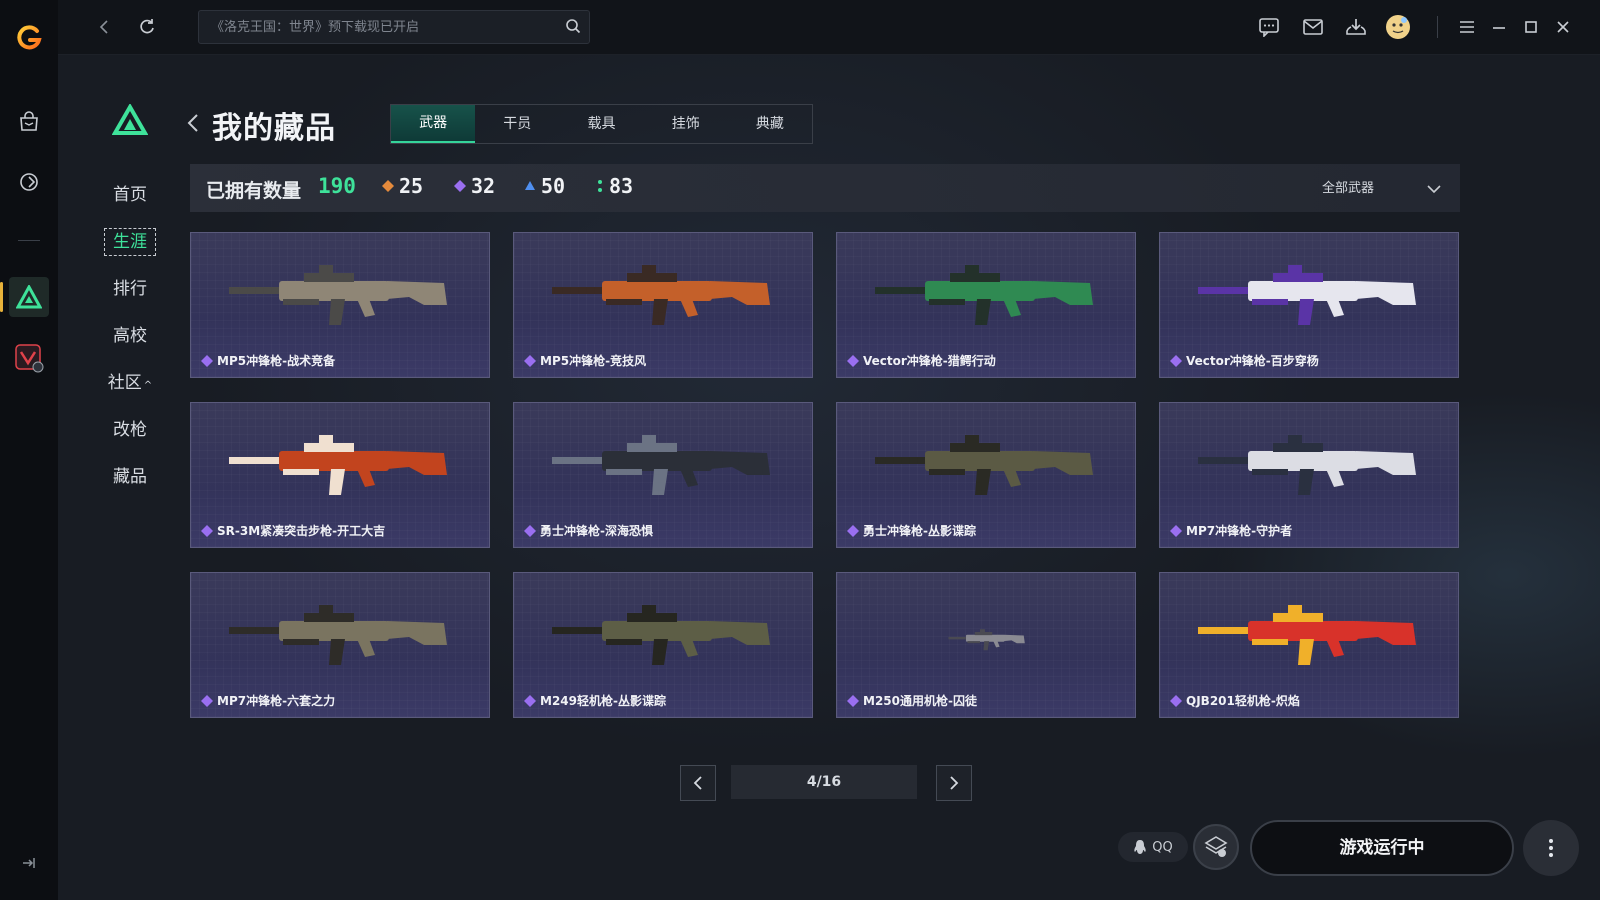 The height and width of the screenshot is (900, 1600). I want to click on owned-summary-bar: 已拥有数量 190 25 32 50 83 全部武器, so click(825, 188).